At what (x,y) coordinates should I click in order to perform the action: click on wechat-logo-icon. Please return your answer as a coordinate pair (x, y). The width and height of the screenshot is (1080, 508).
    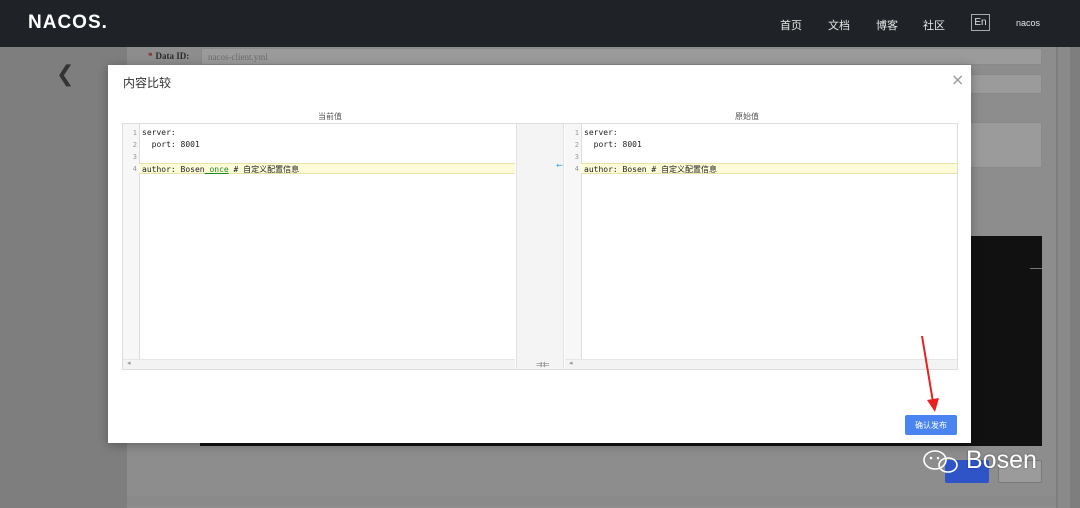
    Looking at the image, I should click on (940, 461).